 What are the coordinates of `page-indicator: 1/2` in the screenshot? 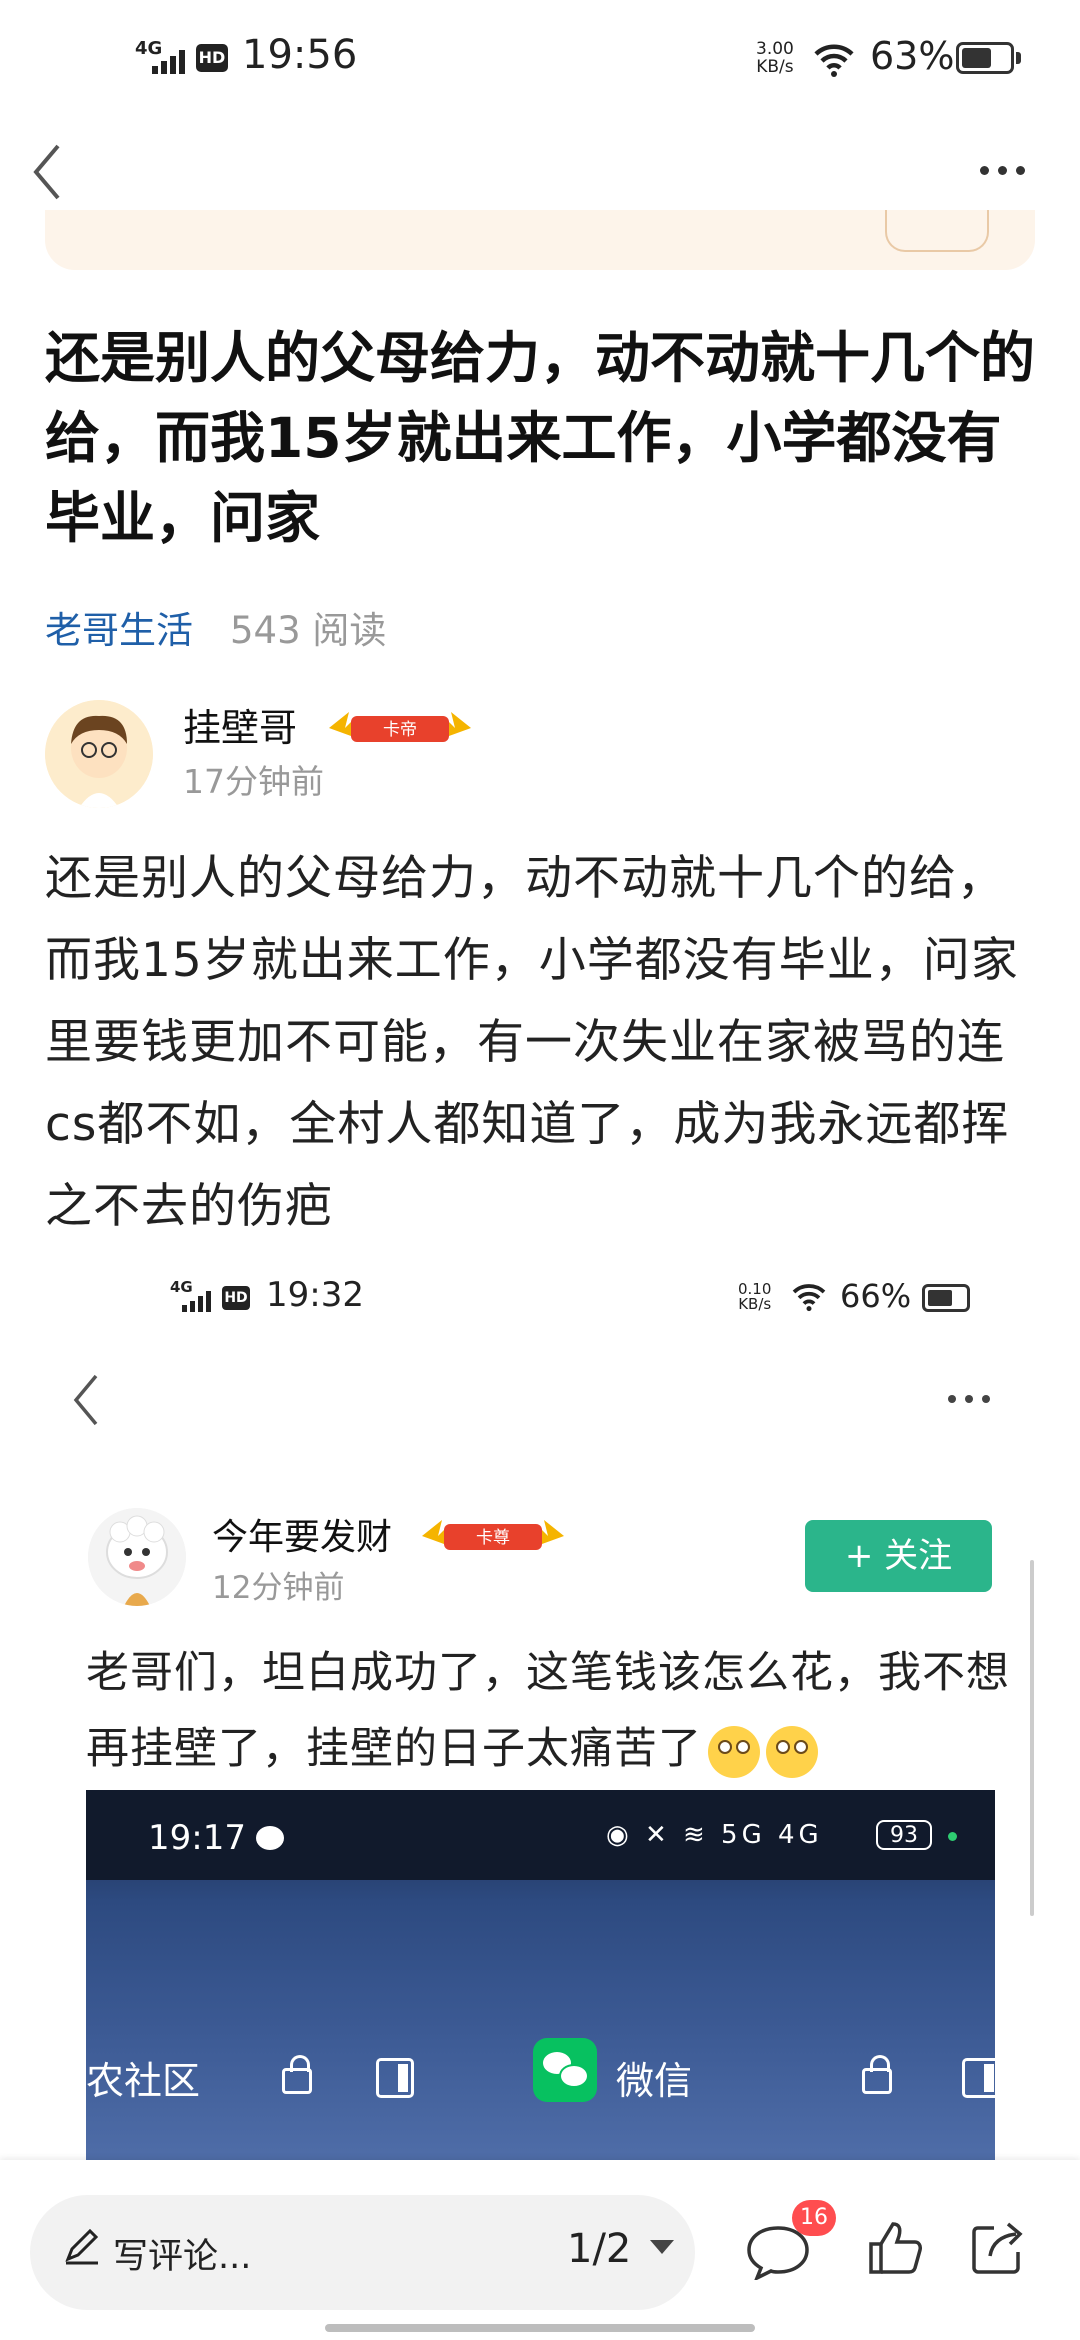 It's located at (599, 2249).